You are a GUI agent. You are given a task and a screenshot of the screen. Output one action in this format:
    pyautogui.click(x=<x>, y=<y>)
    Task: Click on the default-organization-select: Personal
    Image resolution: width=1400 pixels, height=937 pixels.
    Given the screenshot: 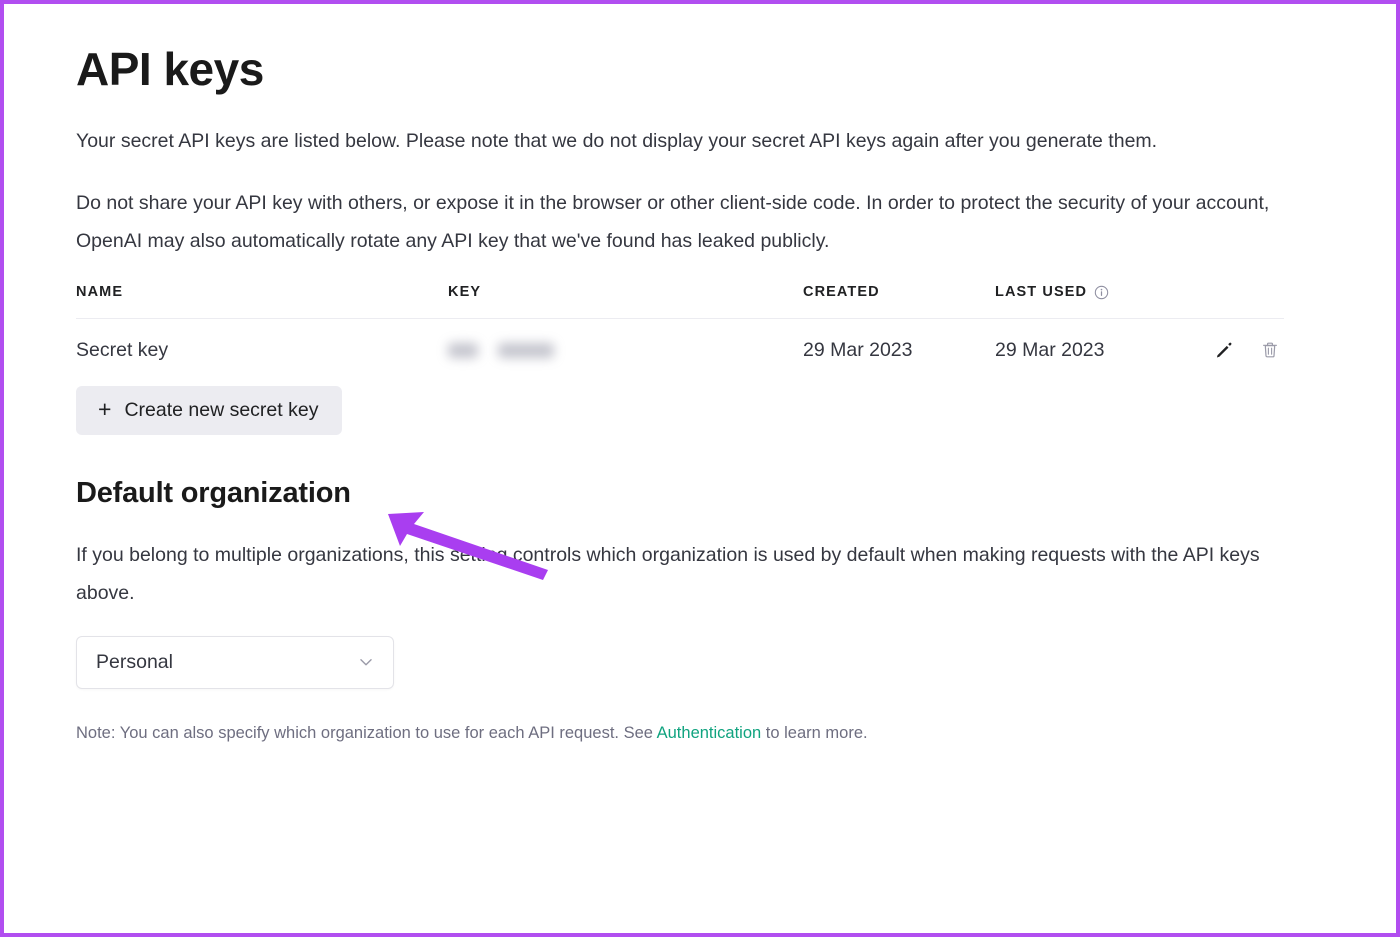 What is the action you would take?
    pyautogui.click(x=235, y=662)
    